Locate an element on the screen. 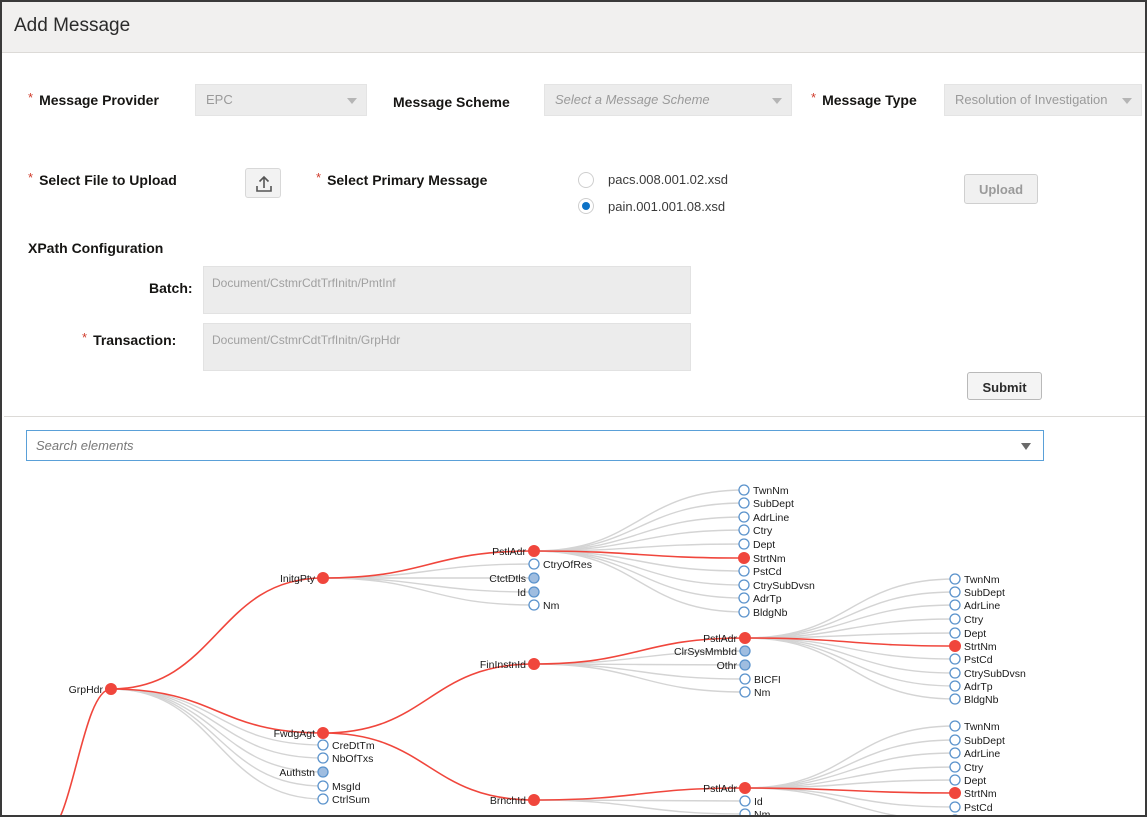 This screenshot has height=817, width=1147. tree-node-ctrlsum: CtrlSum is located at coordinates (343, 799).